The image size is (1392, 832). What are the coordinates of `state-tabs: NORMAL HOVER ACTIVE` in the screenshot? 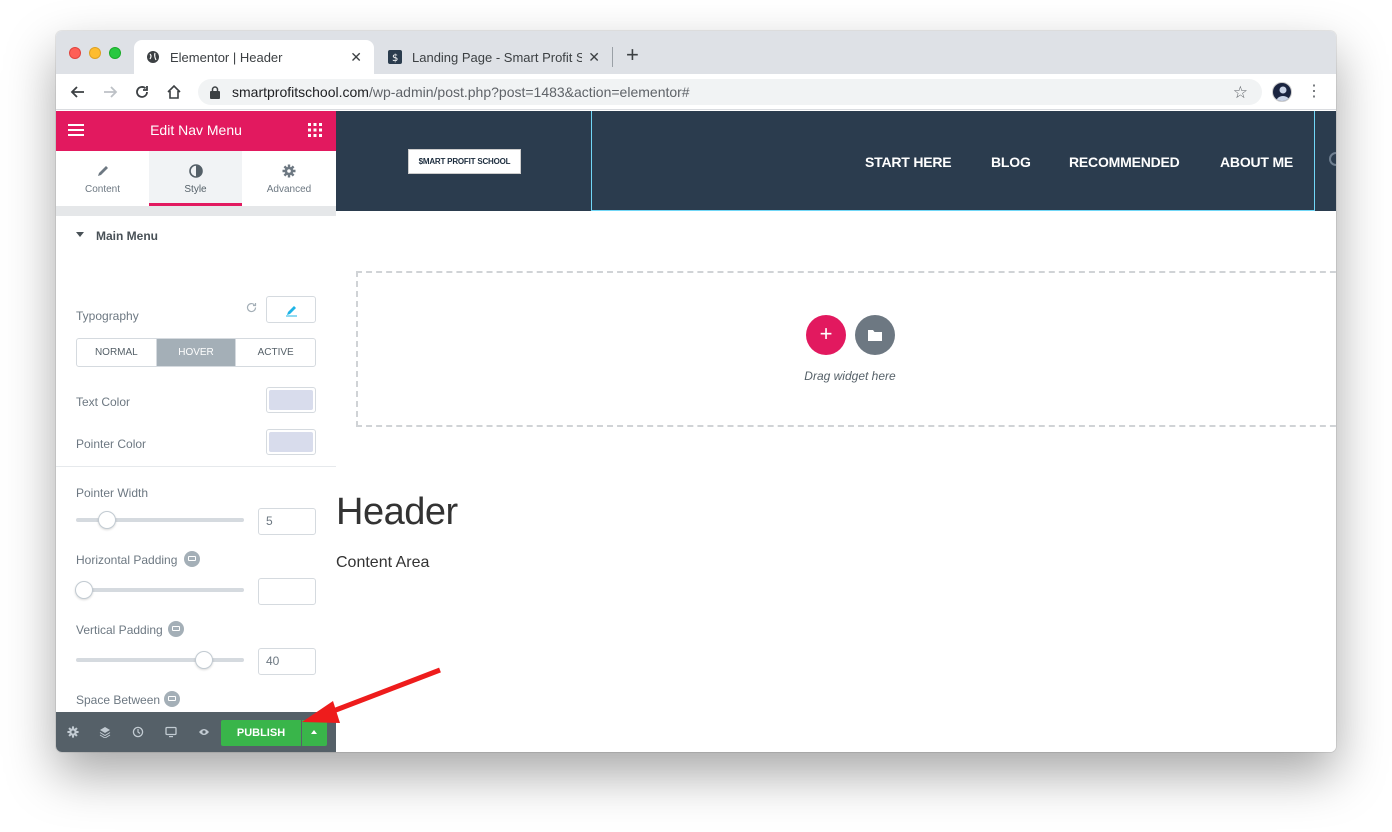 It's located at (196, 352).